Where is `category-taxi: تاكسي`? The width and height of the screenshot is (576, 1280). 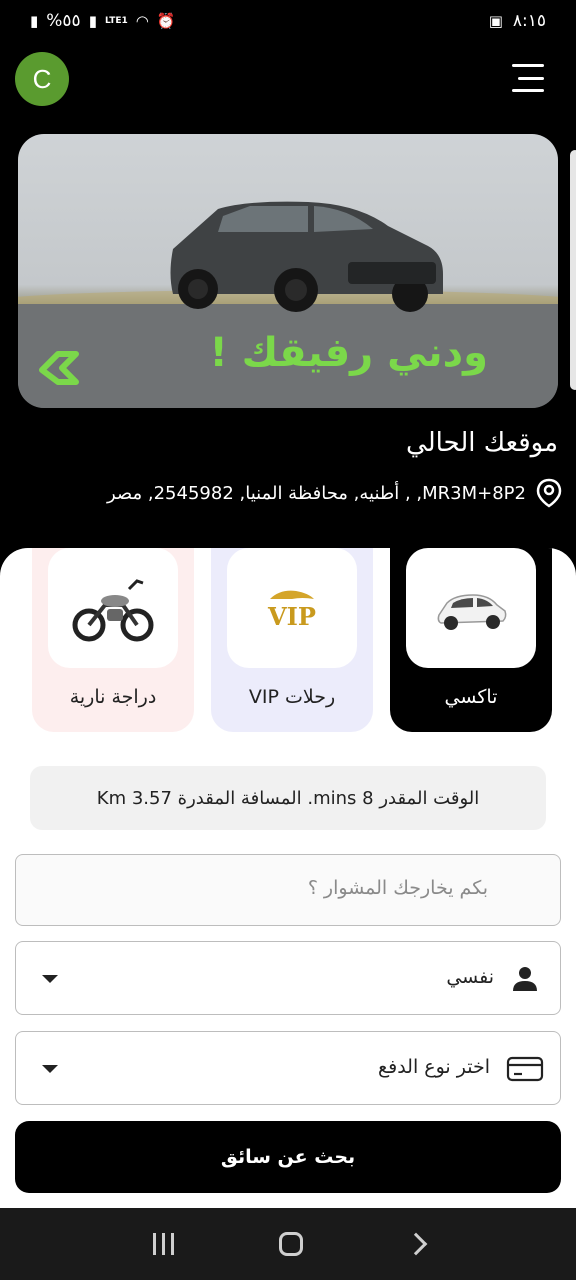
category-taxi: تاكسي is located at coordinates (471, 640).